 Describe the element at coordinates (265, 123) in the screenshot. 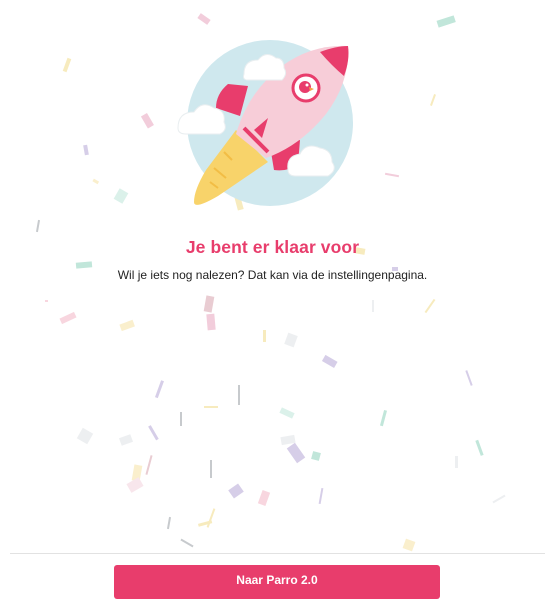

I see `rocket-icon` at that location.